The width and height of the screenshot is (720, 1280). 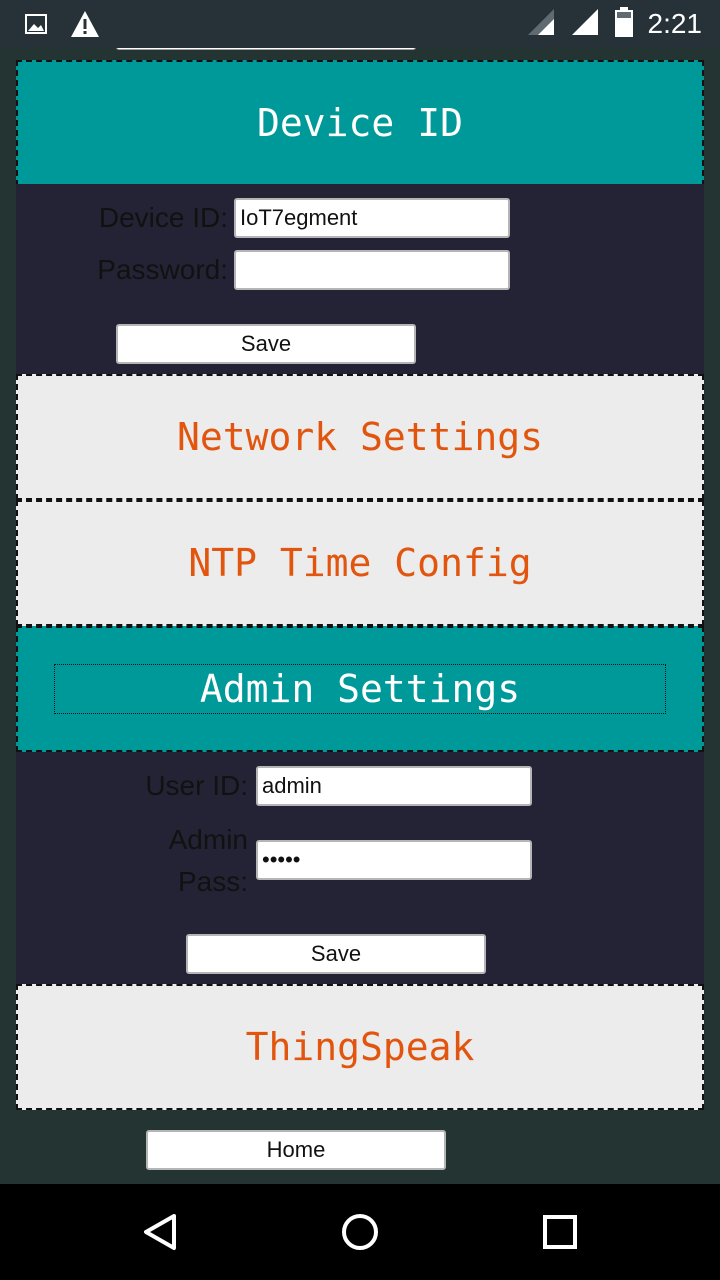 I want to click on section-title: NTP Time Config, so click(x=360, y=563).